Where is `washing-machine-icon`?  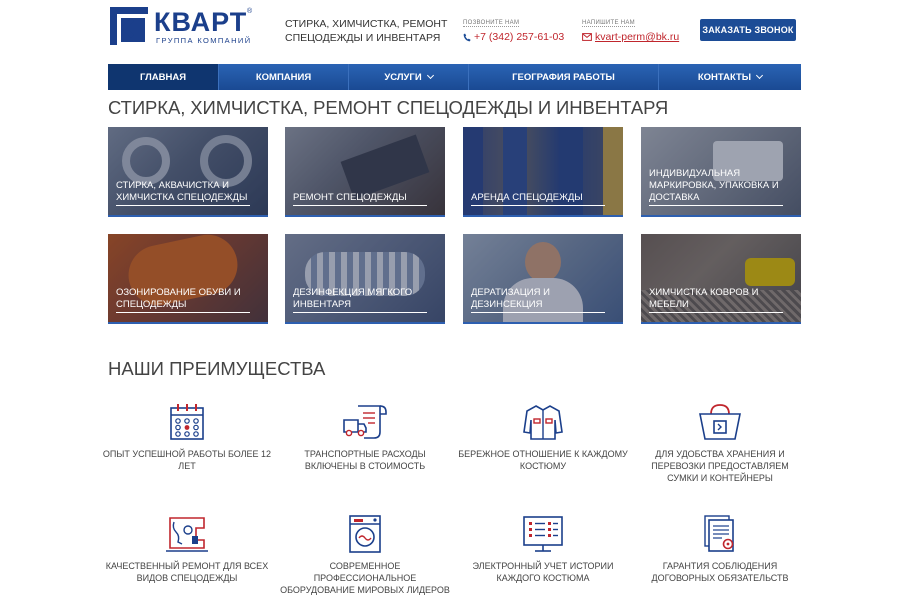 washing-machine-icon is located at coordinates (365, 534).